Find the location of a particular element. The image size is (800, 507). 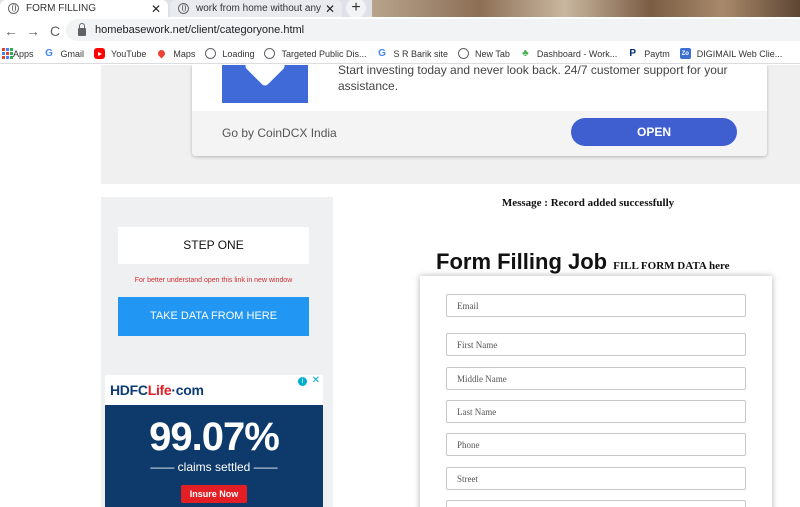

coindcx-logo-icon is located at coordinates (265, 84).